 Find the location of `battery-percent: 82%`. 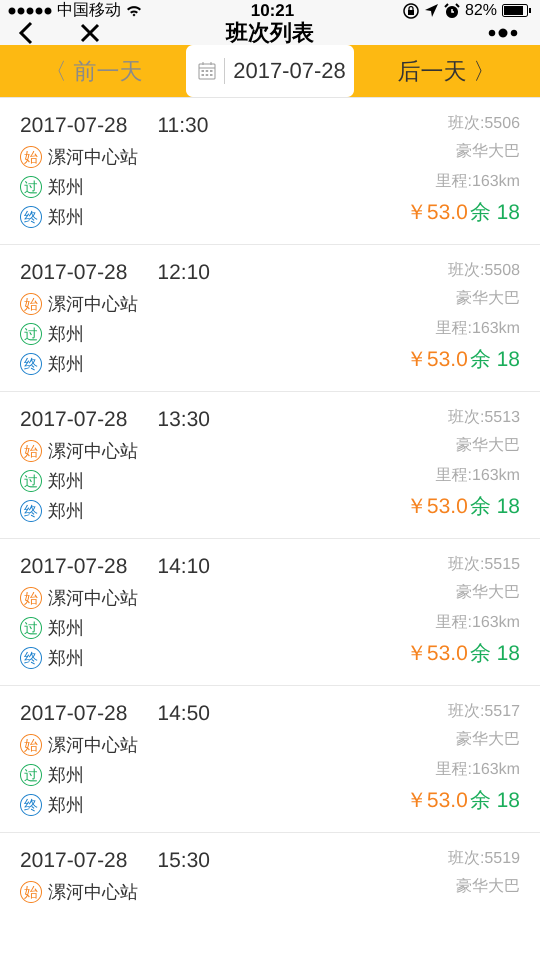

battery-percent: 82% is located at coordinates (480, 11).